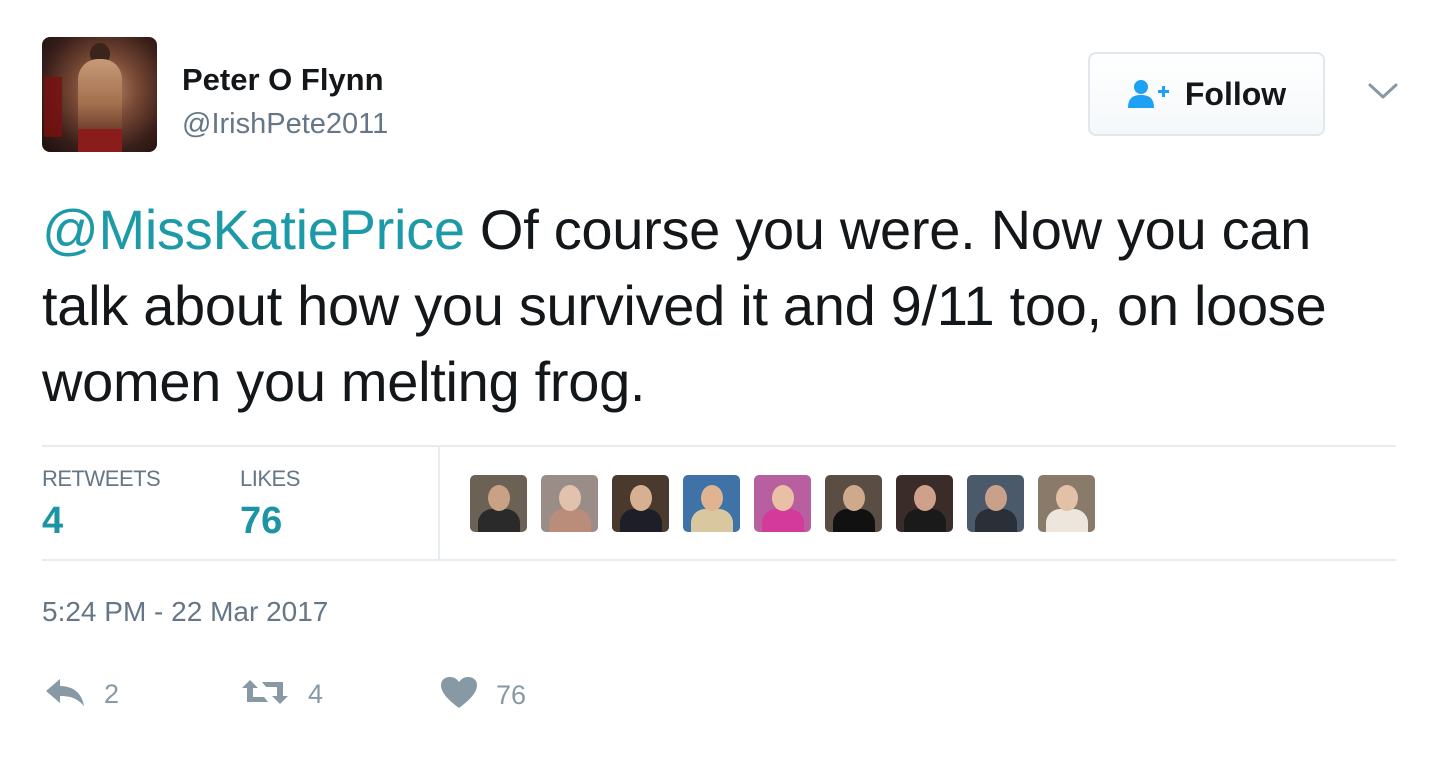 The width and height of the screenshot is (1440, 760). I want to click on user-handle: @IrishPete2011, so click(285, 124).